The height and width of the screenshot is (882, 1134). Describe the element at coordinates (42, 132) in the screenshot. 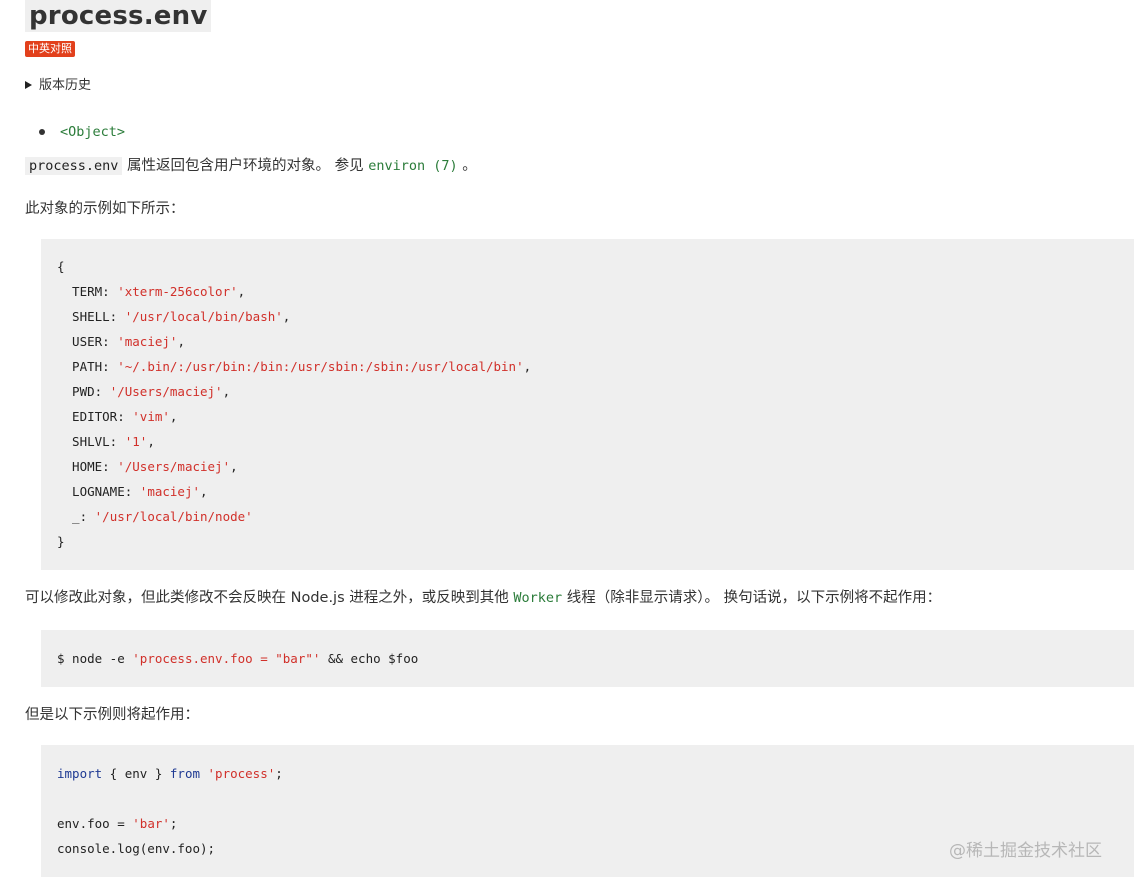

I see `bullet-icon` at that location.